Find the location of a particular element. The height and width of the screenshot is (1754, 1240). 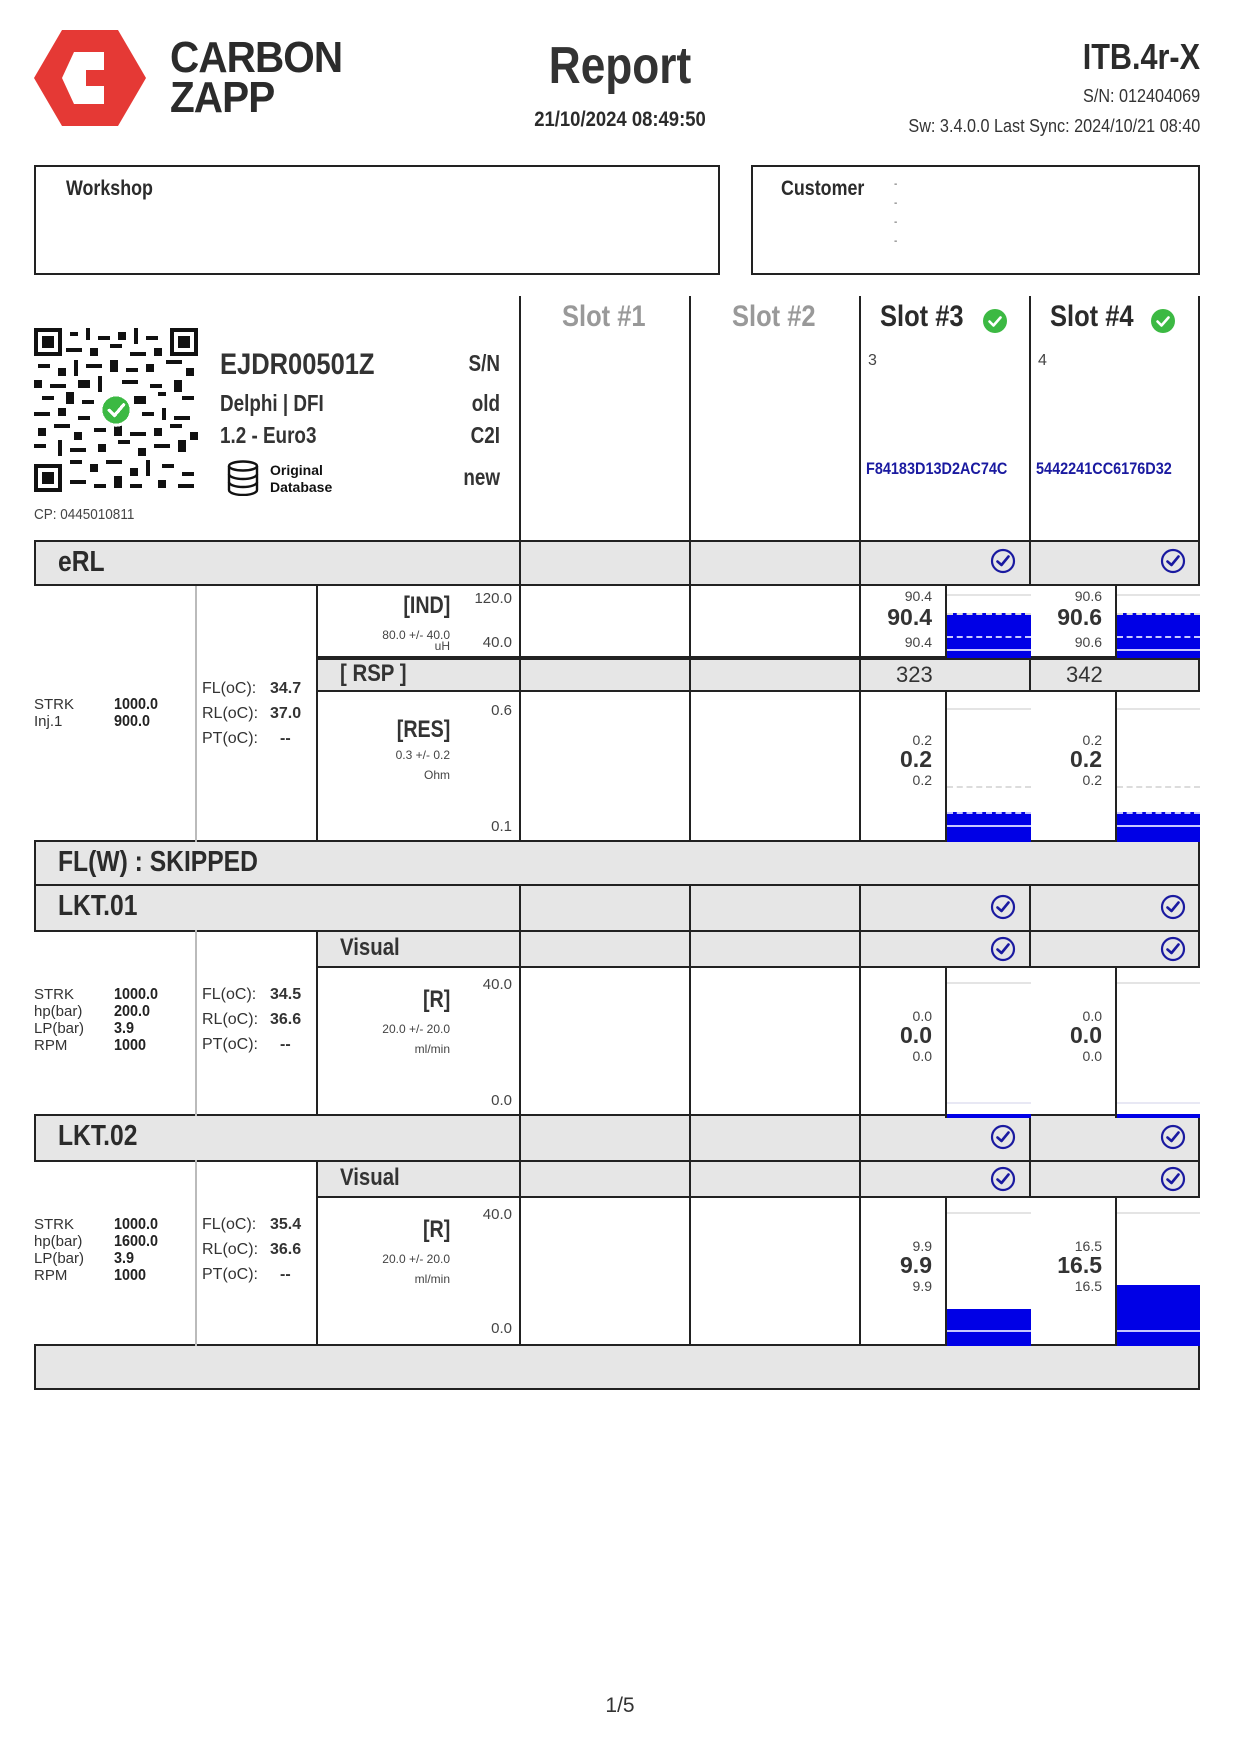

lkt01-slot-4-bar-fill is located at coordinates (1158, 1115).